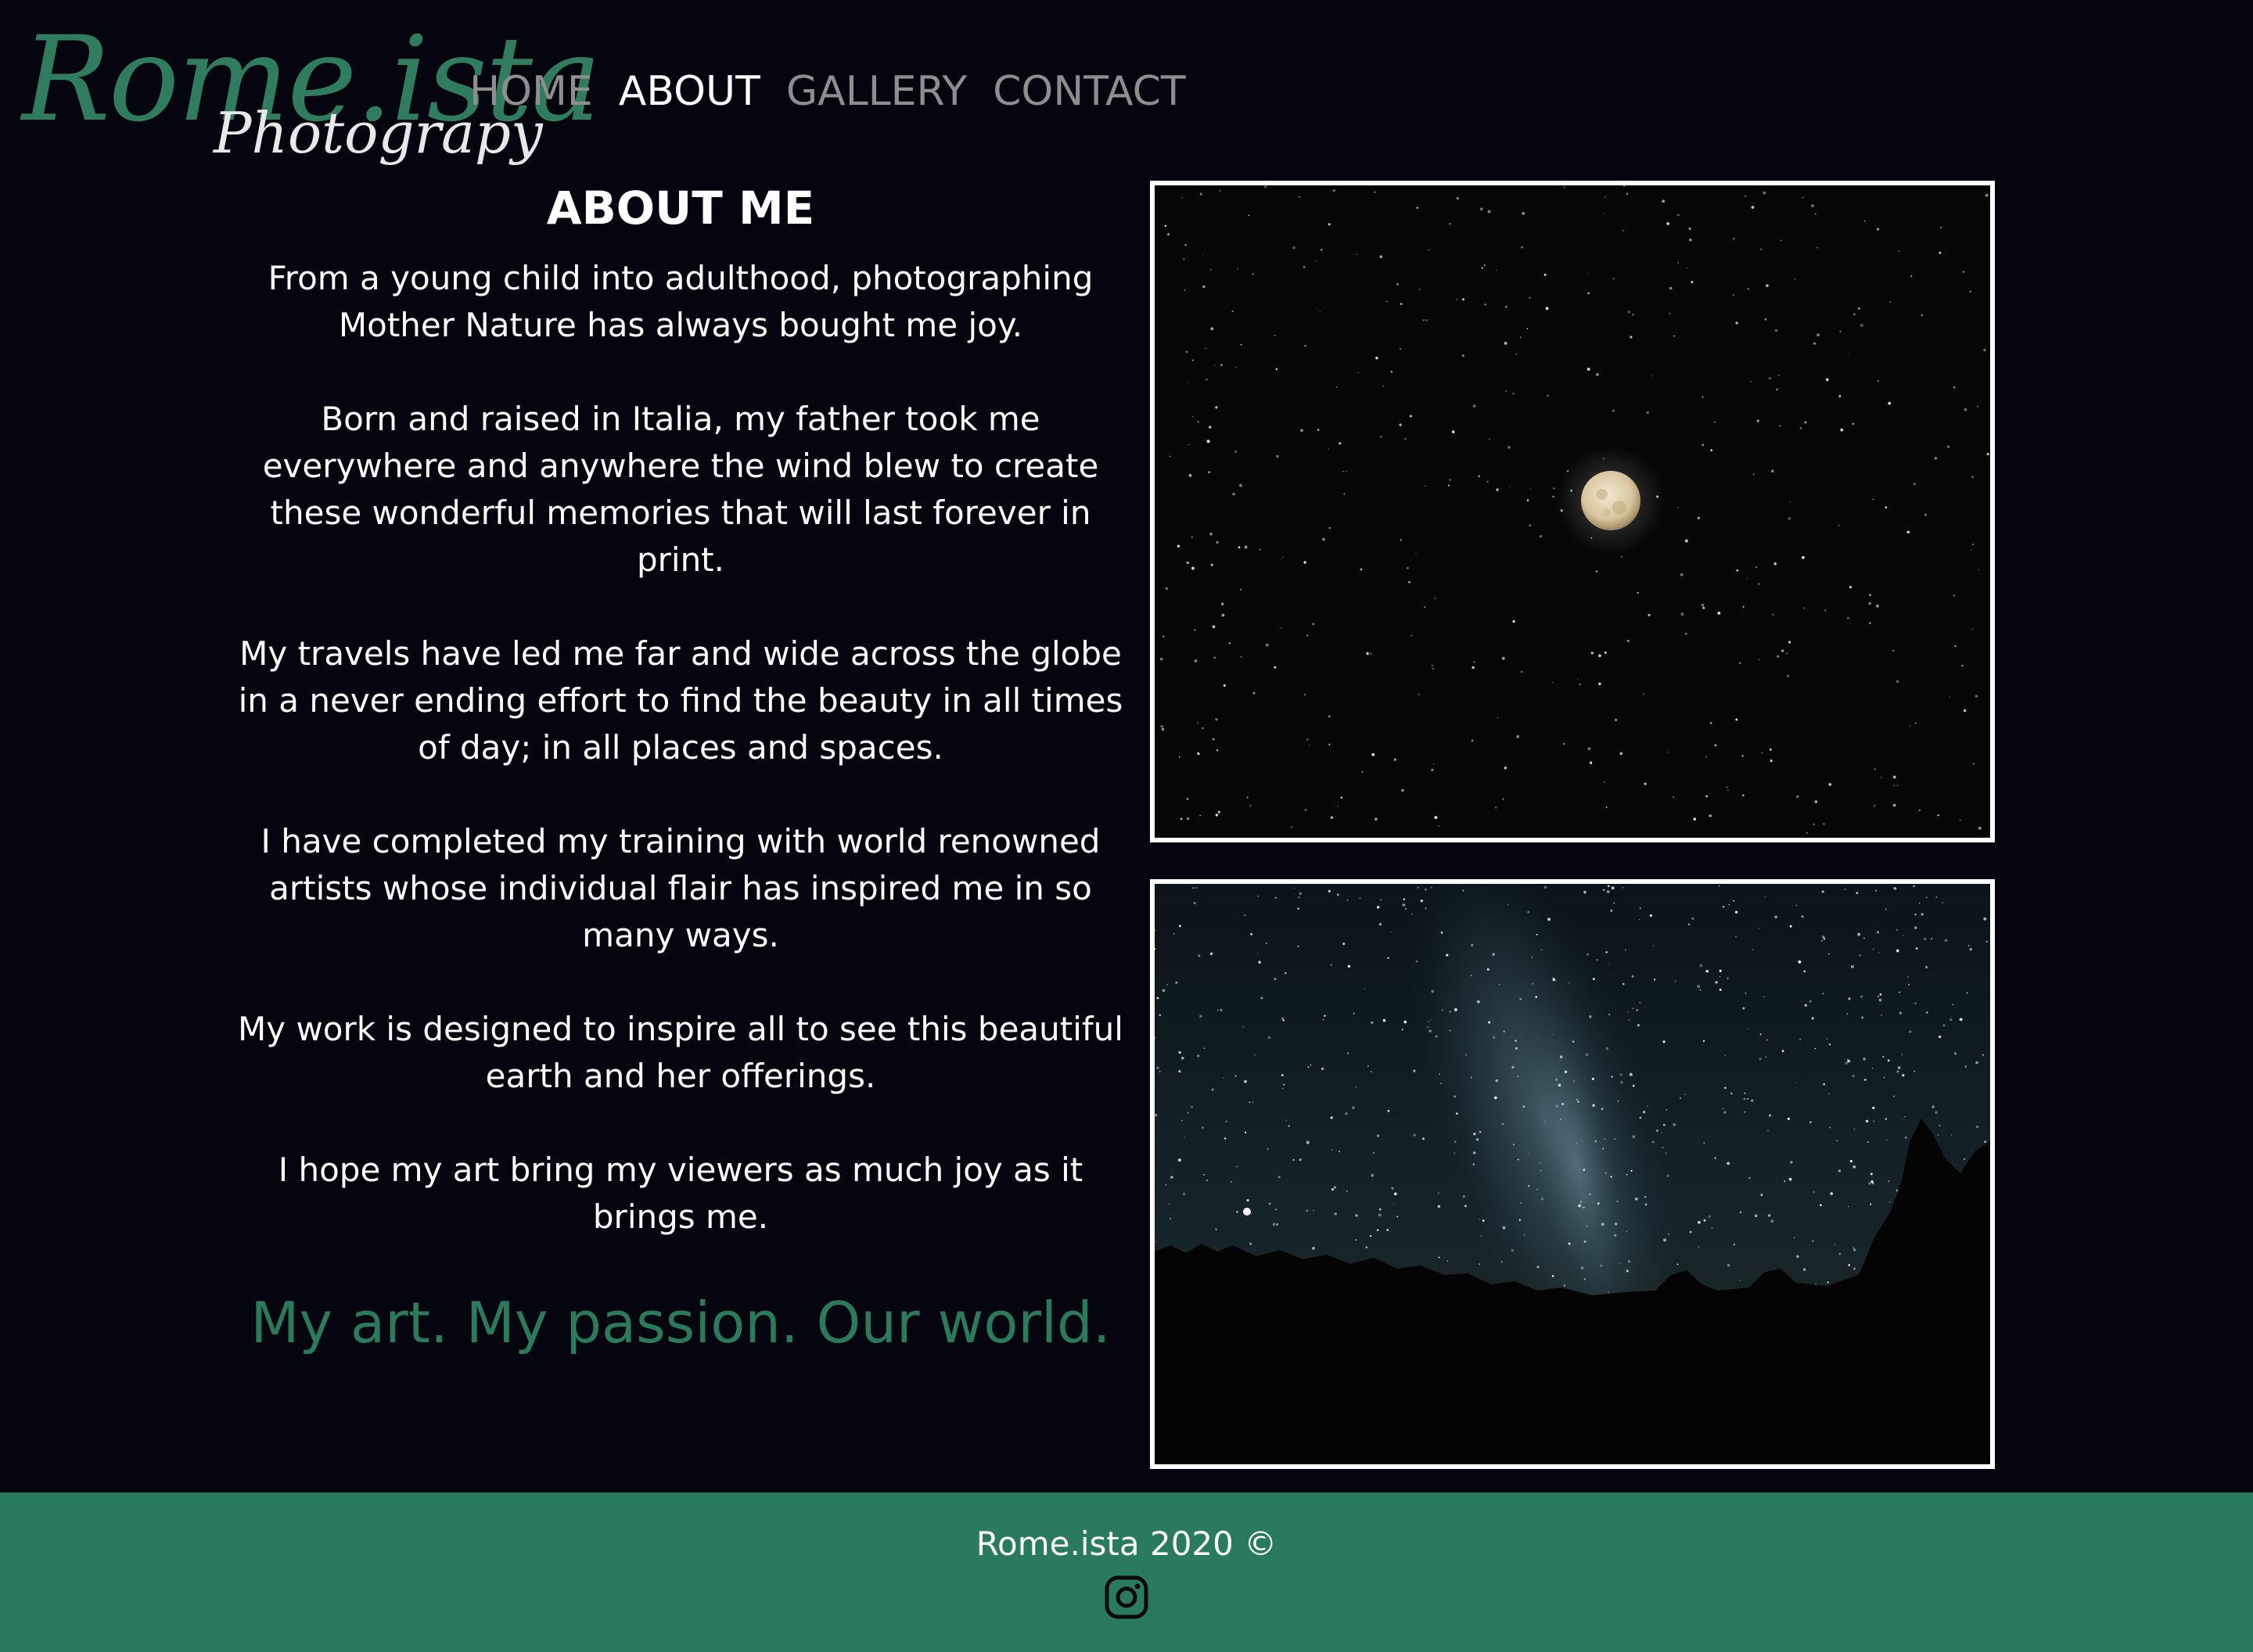 This screenshot has height=1652, width=2253. I want to click on moon-night-sky-image, so click(1572, 512).